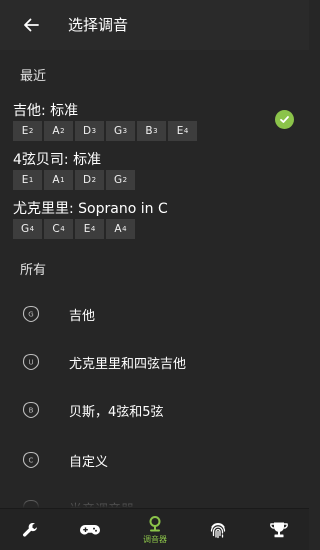 The width and height of the screenshot is (320, 550). What do you see at coordinates (74, 180) in the screenshot?
I see `preset-notes: E1A1D2G2` at bounding box center [74, 180].